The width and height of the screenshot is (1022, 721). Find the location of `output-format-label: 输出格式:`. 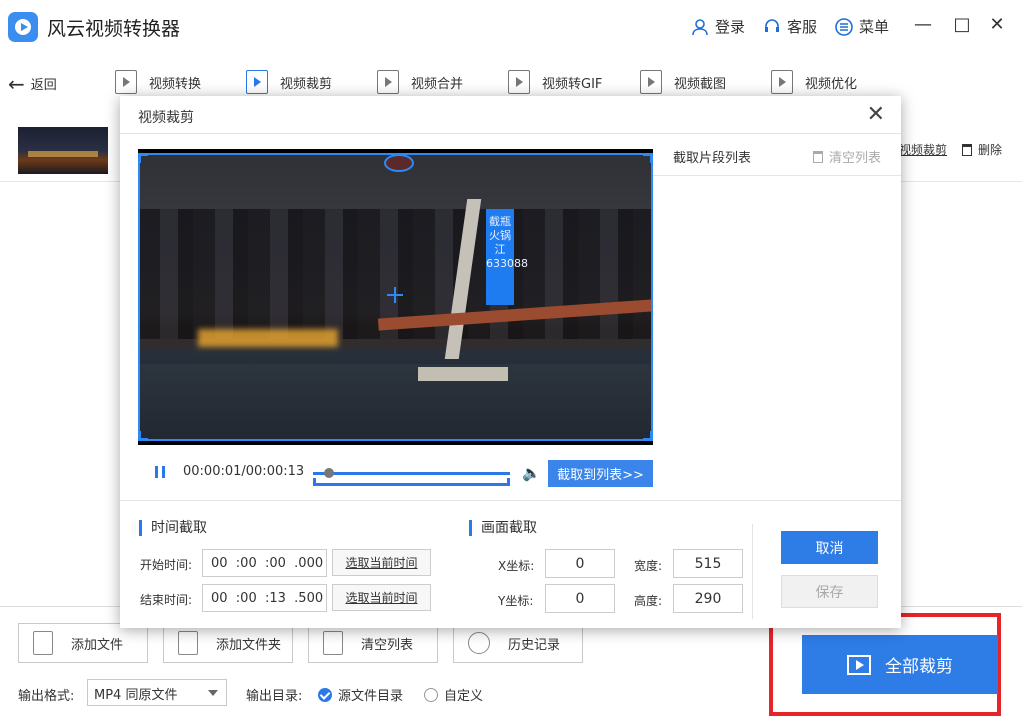

output-format-label: 输出格式: is located at coordinates (46, 696).